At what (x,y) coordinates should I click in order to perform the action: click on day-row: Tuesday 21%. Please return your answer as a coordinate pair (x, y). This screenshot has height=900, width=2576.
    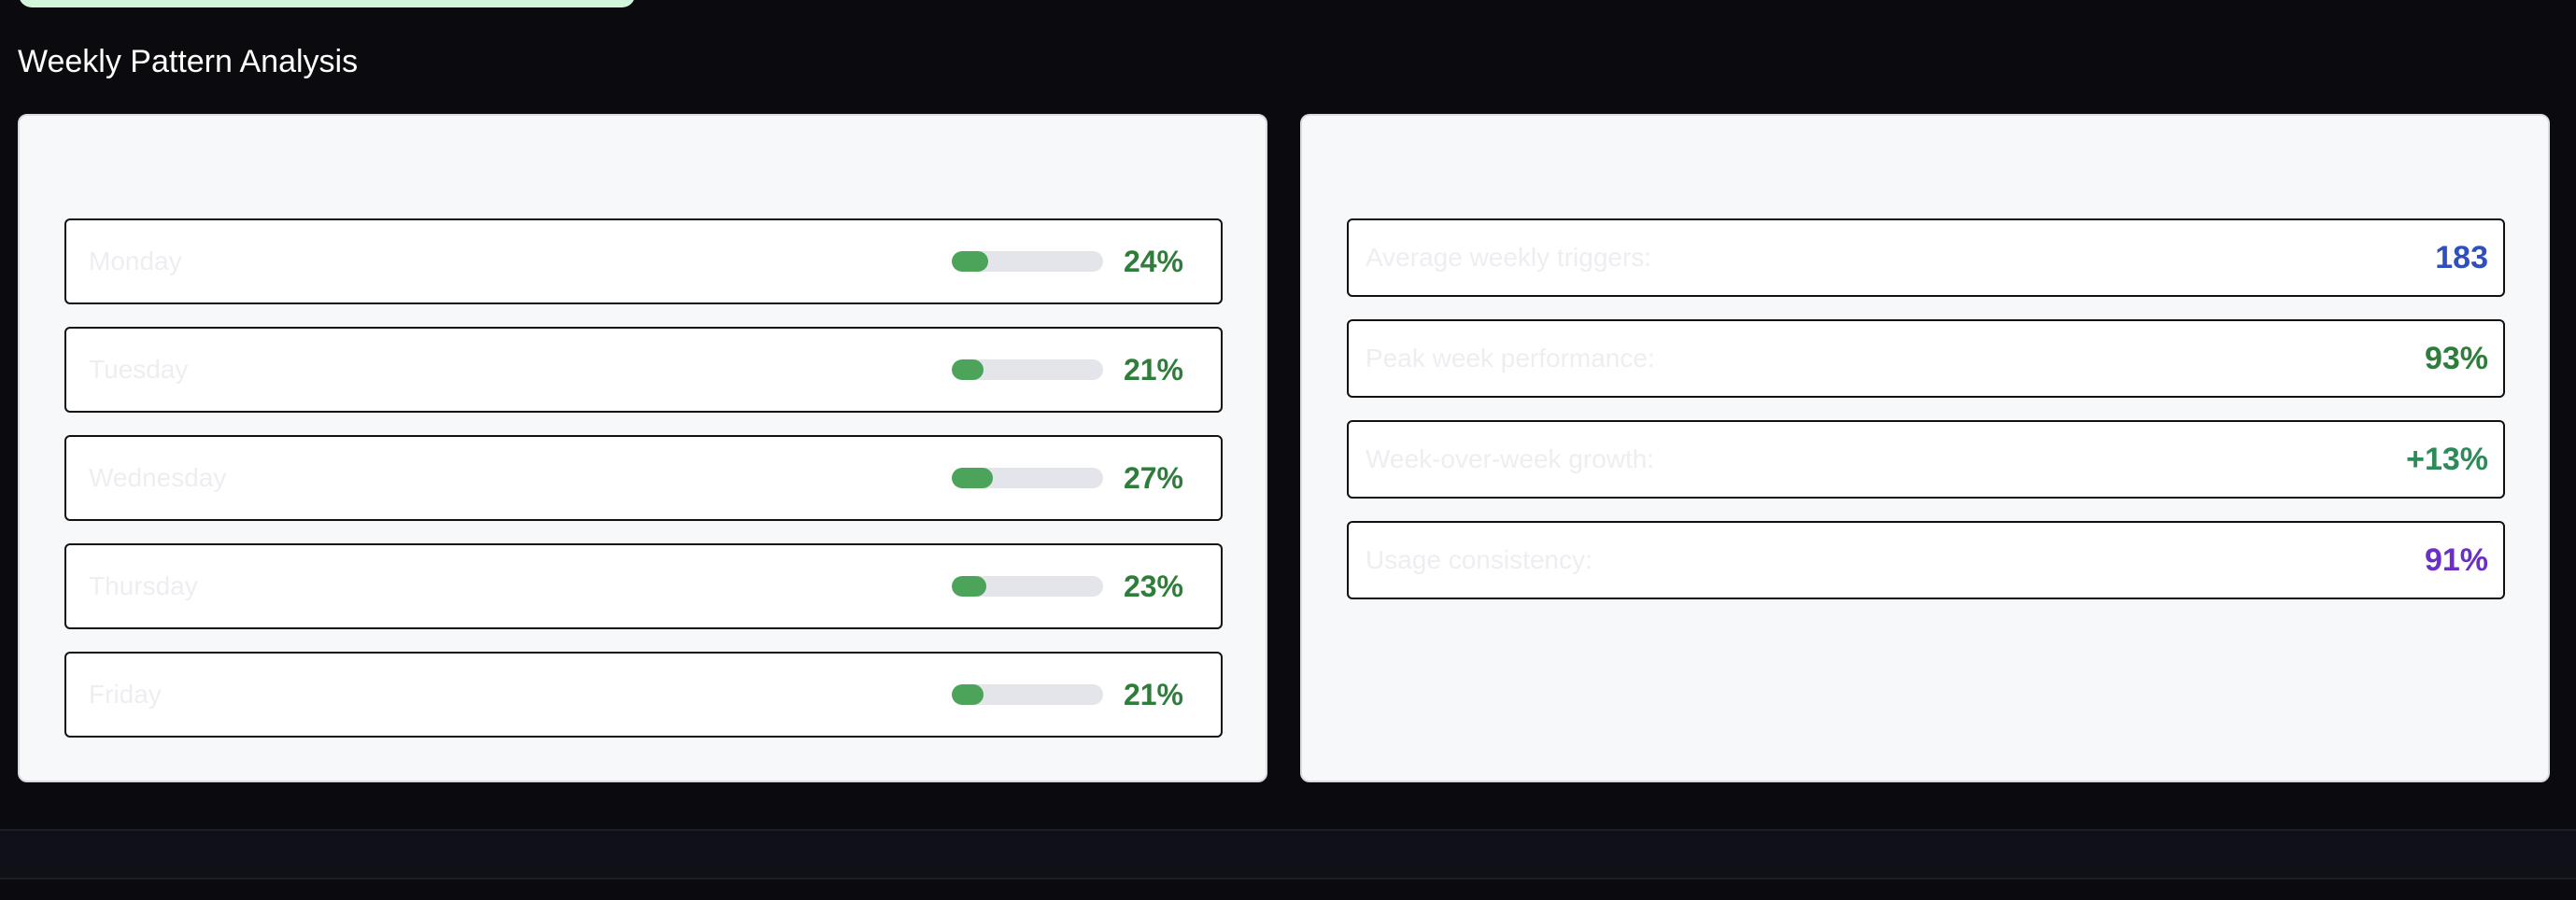
    Looking at the image, I should click on (643, 370).